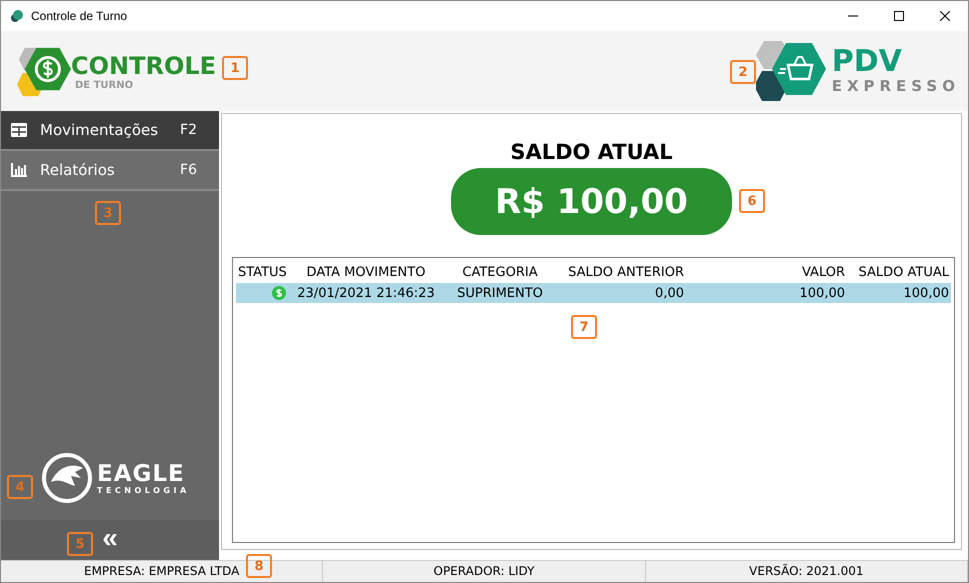  Describe the element at coordinates (669, 293) in the screenshot. I see `table-cell-text: 0,00` at that location.